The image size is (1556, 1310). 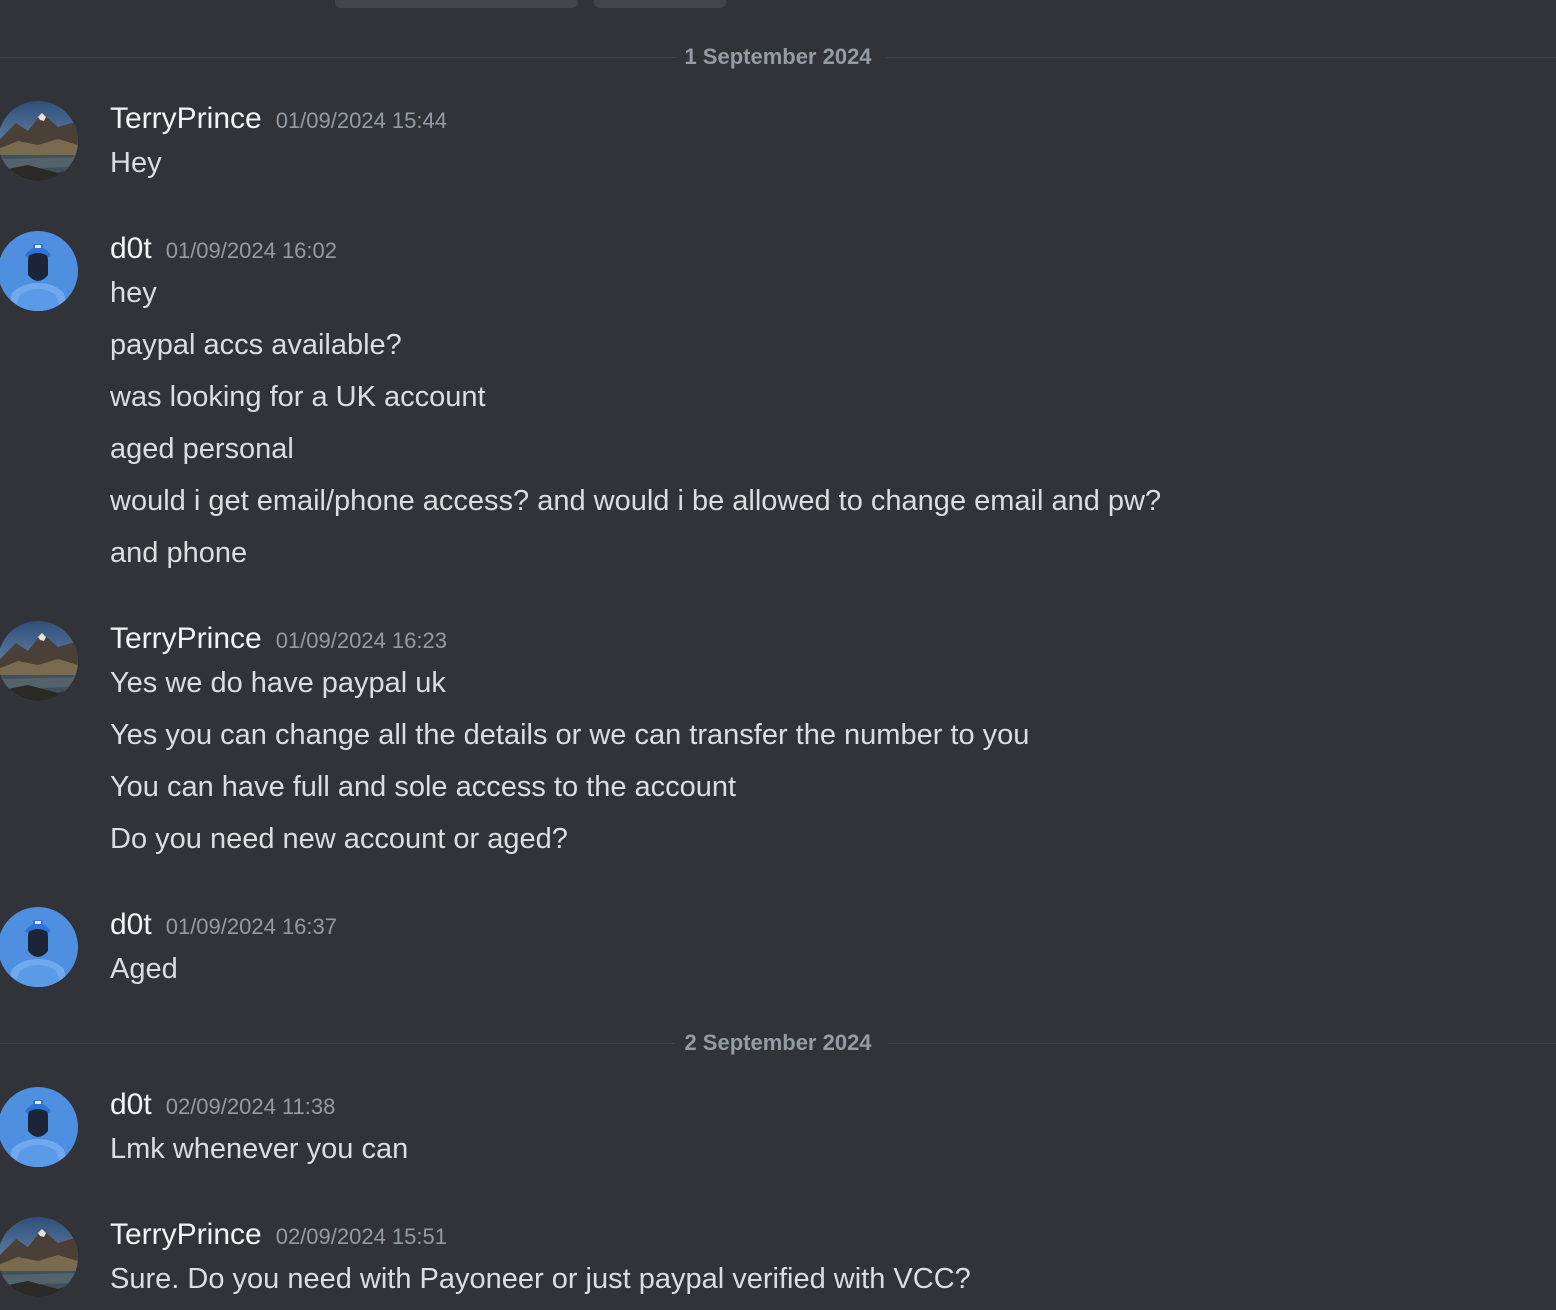 I want to click on message-text: paypal accs available?, so click(x=256, y=345).